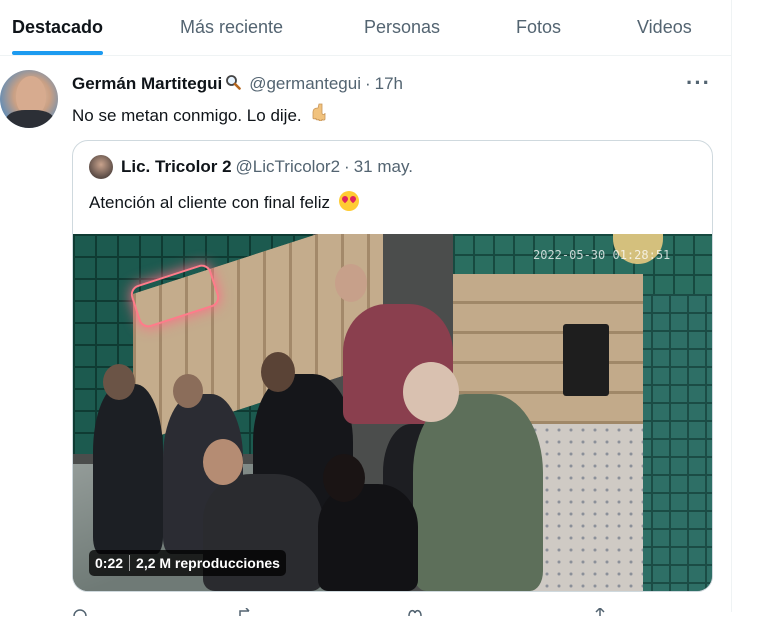 This screenshot has width=767, height=619. What do you see at coordinates (348, 201) in the screenshot?
I see `heart-eyes-emoji-icon` at bounding box center [348, 201].